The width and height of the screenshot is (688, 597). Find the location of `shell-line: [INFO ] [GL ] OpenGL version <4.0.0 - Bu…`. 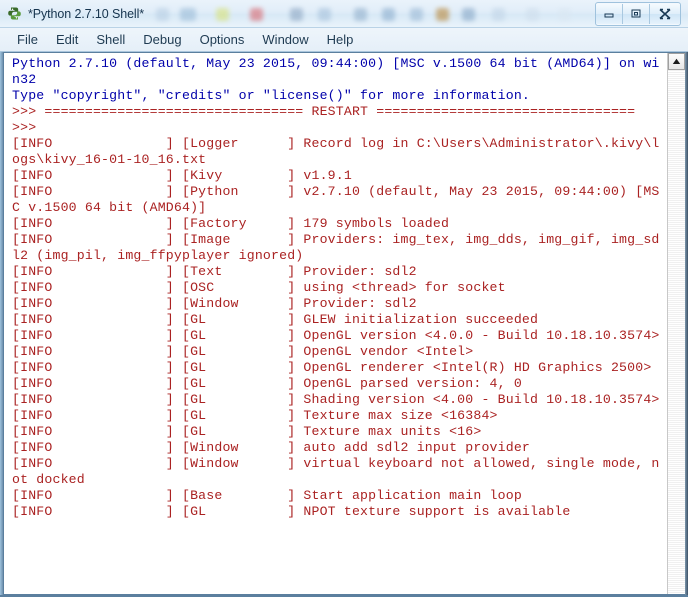

shell-line: [INFO ] [GL ] OpenGL version <4.0.0 - Bu… is located at coordinates (336, 335).